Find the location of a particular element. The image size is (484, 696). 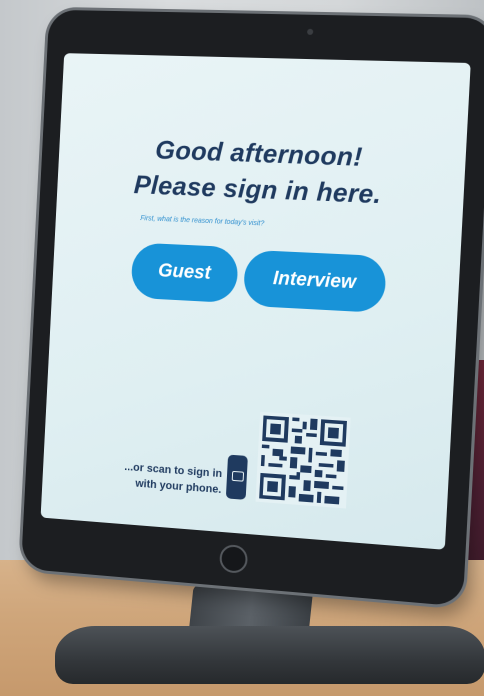

interview-button: Interview is located at coordinates (314, 281).